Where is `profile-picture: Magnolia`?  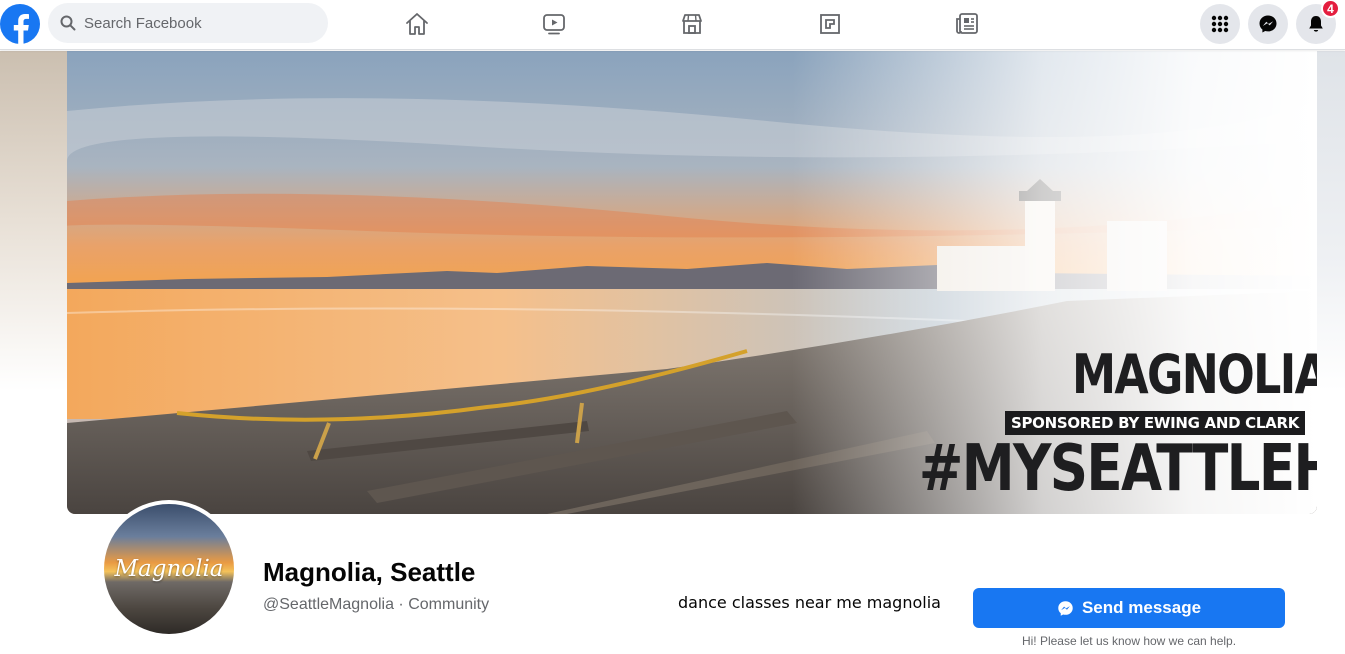 profile-picture: Magnolia is located at coordinates (169, 569).